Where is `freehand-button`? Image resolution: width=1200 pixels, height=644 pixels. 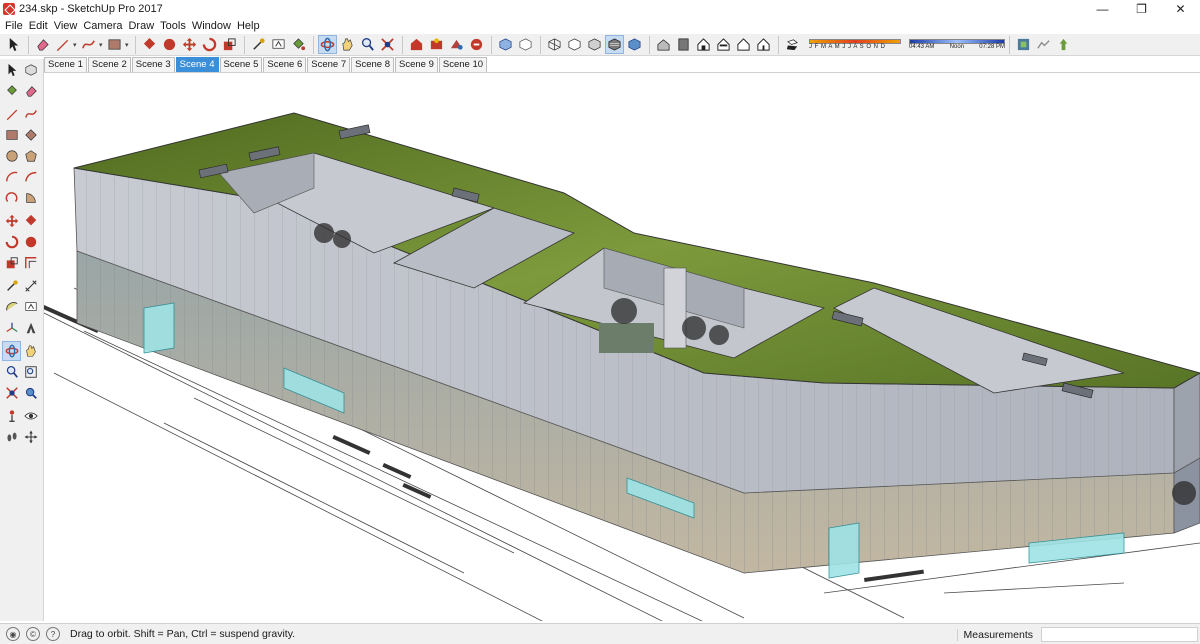 freehand-button is located at coordinates (30, 114).